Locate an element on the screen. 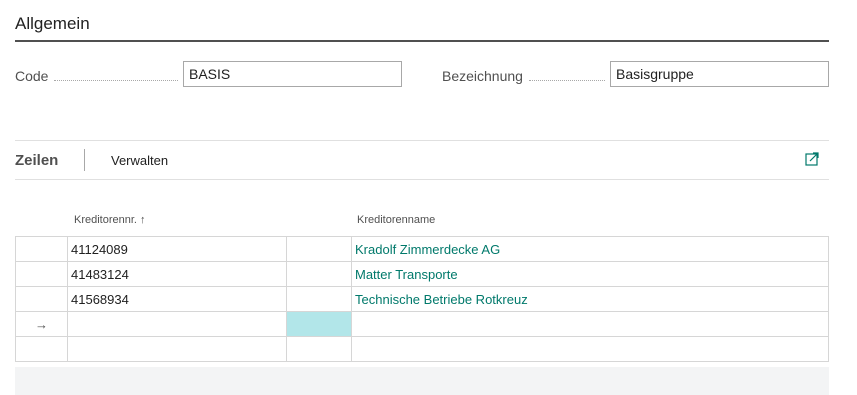  tab-separator is located at coordinates (84, 160).